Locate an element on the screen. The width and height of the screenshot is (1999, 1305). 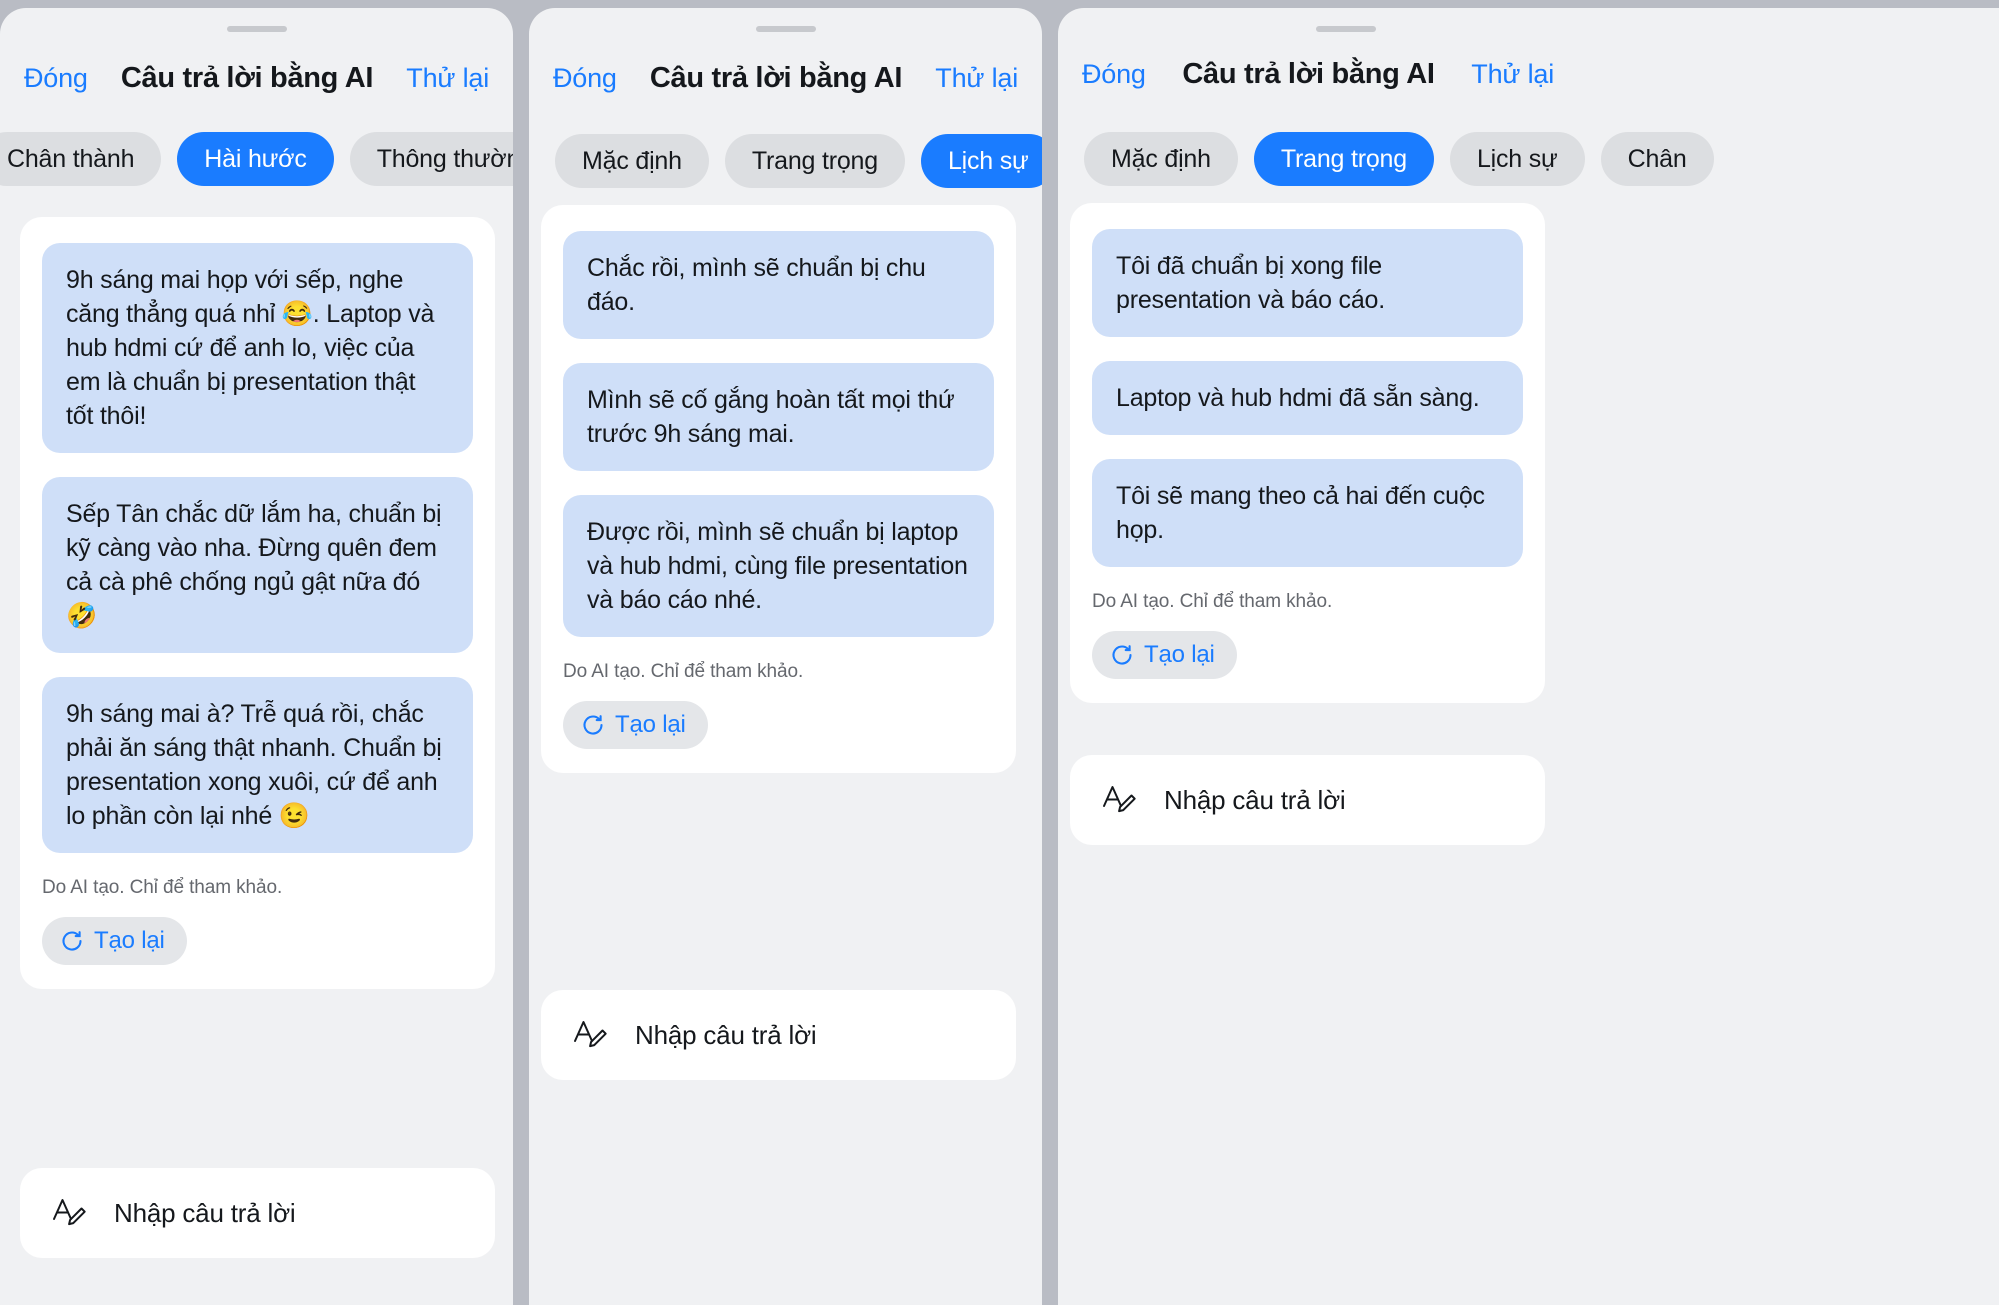
sheet-header-2: Đóng Câu trả lời bằng AI Thử lại is located at coordinates (785, 78).